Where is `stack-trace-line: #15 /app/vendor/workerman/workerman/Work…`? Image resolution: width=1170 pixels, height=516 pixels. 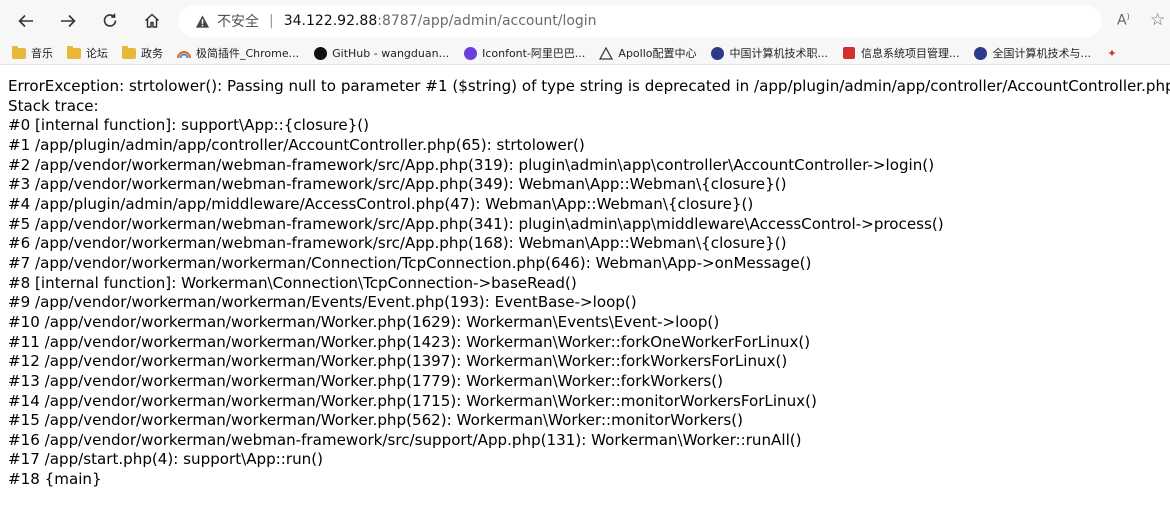
stack-trace-line: #15 /app/vendor/workerman/workerman/Work… is located at coordinates (376, 420).